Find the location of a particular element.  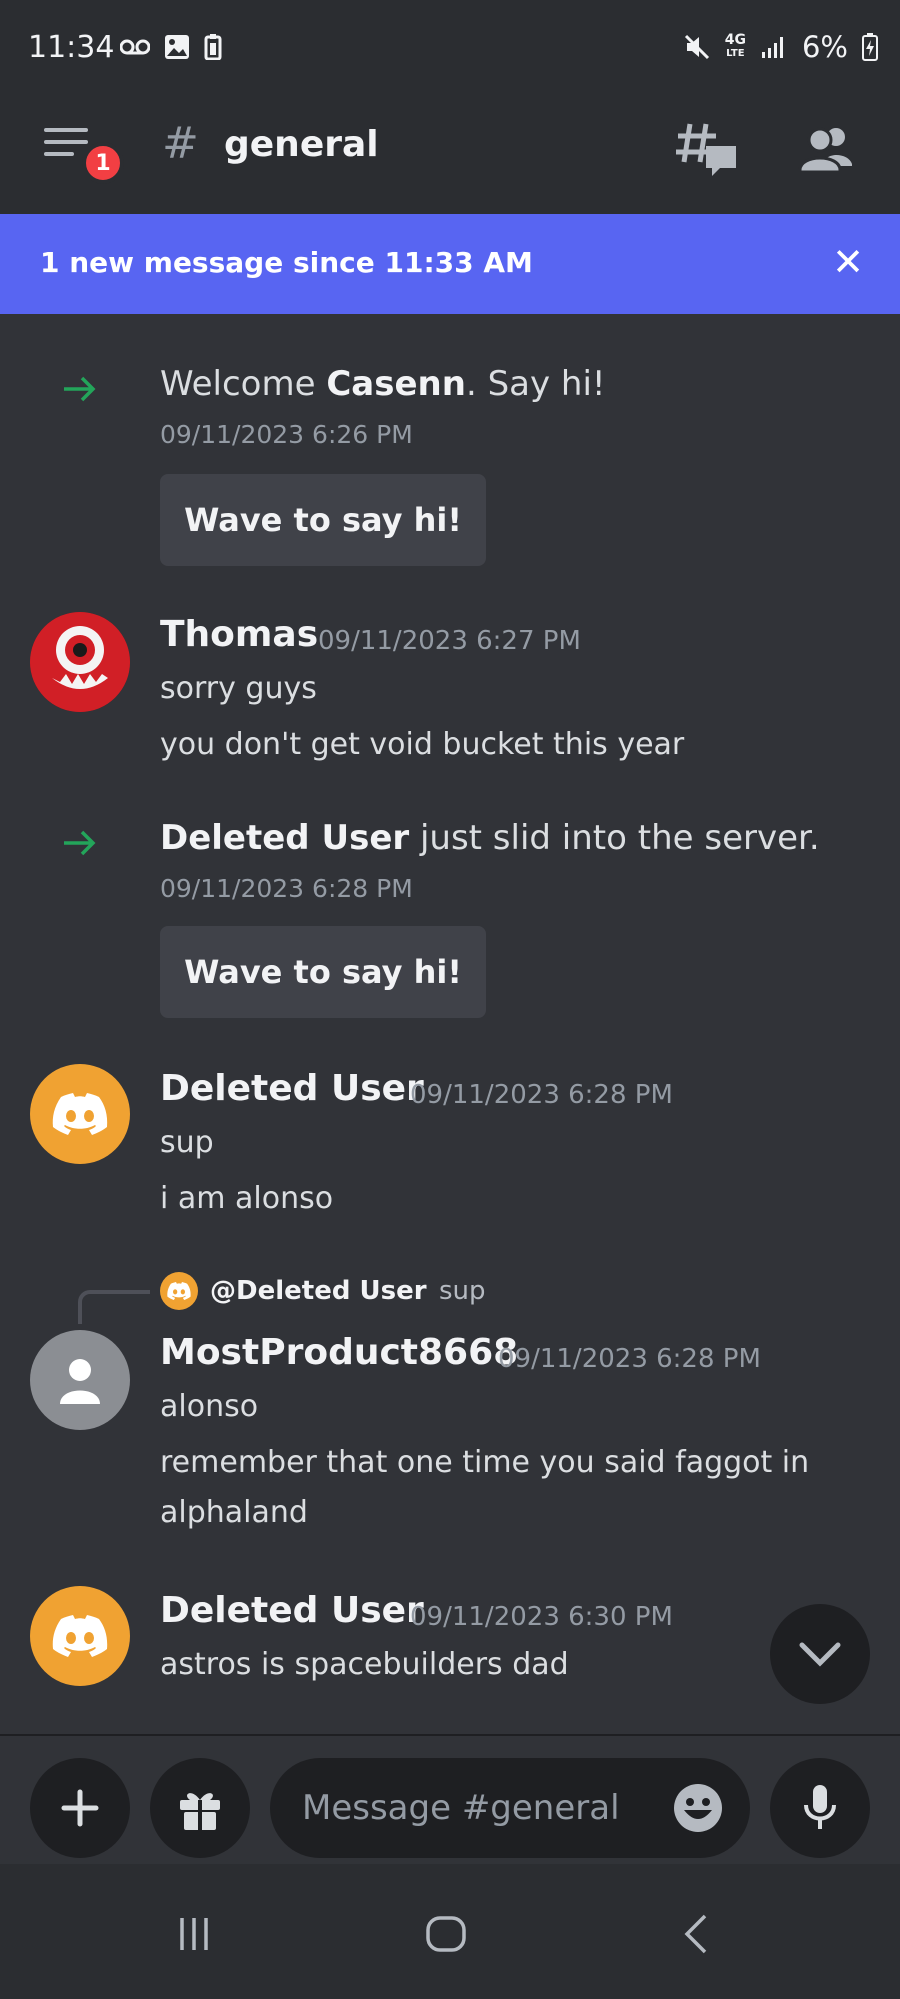

channel-header: 1 # general is located at coordinates (450, 157).